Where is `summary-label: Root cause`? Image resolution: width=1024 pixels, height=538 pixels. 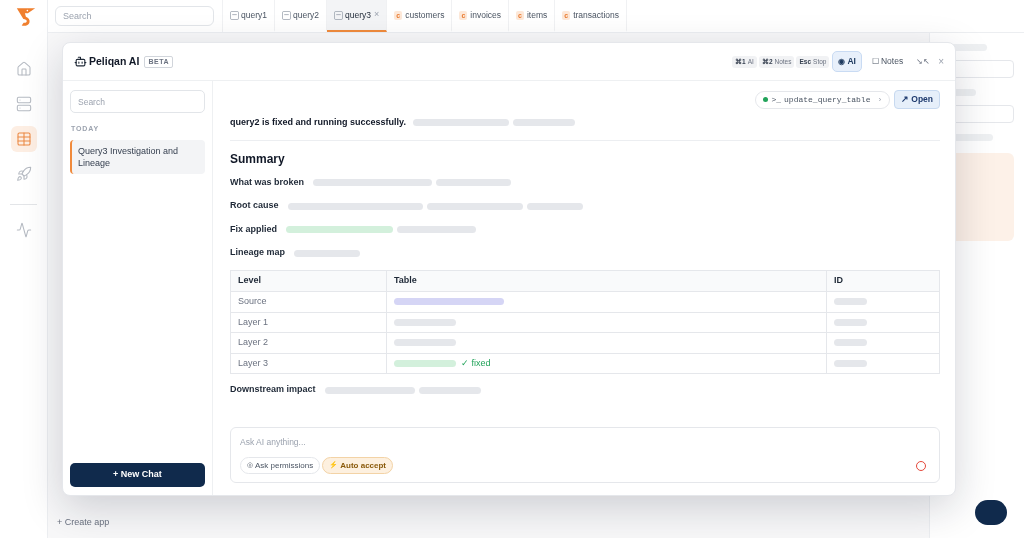
summary-label: Root cause is located at coordinates (254, 206).